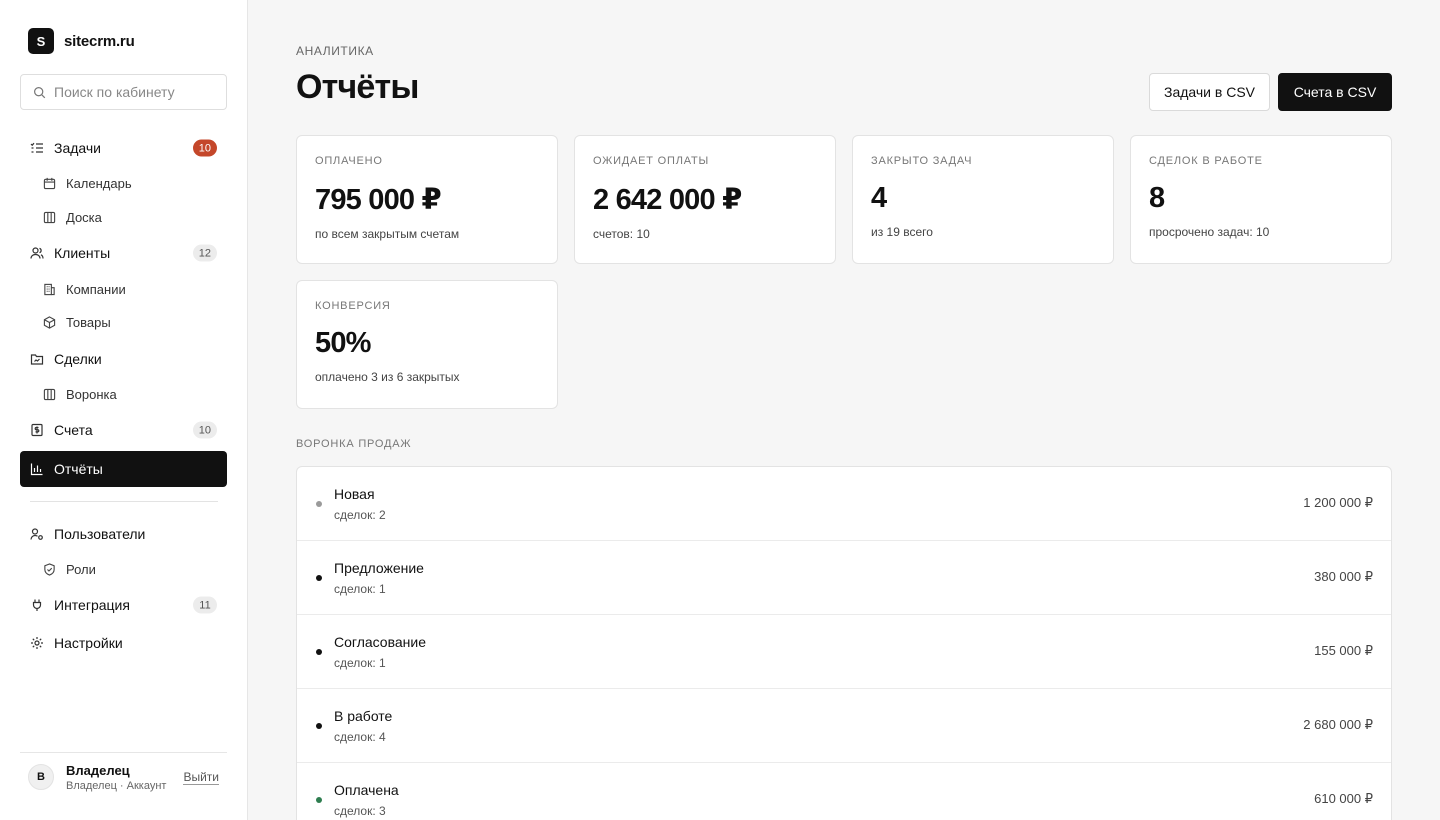 This screenshot has width=1440, height=820. What do you see at coordinates (123, 752) in the screenshot?
I see `user-divider` at bounding box center [123, 752].